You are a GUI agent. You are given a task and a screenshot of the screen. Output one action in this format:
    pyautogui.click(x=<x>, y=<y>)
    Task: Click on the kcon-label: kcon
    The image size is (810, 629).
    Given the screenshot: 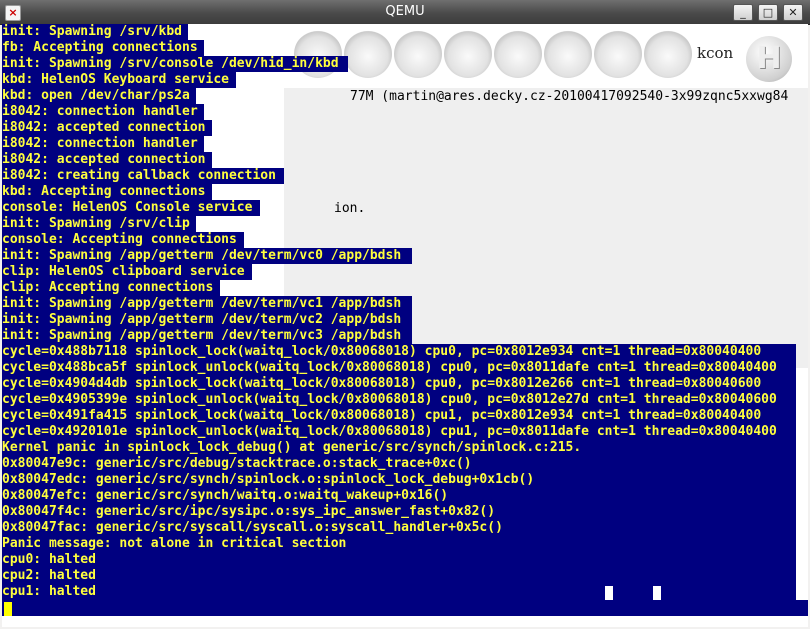 What is the action you would take?
    pyautogui.click(x=715, y=53)
    